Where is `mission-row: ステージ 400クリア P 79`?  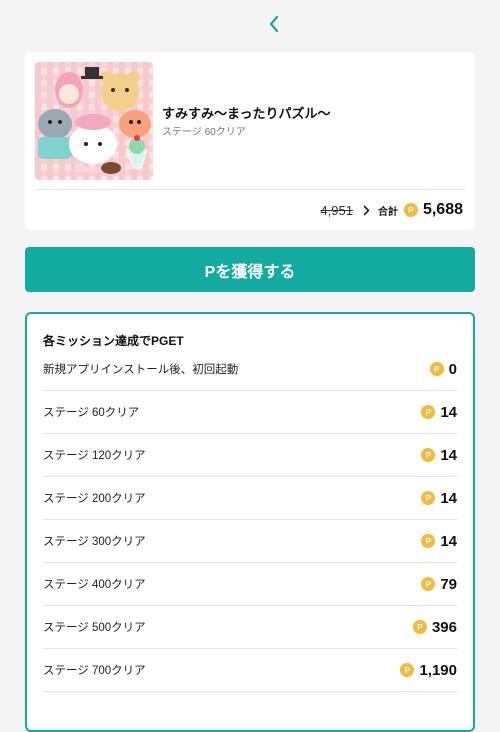
mission-row: ステージ 400クリア P 79 is located at coordinates (250, 584).